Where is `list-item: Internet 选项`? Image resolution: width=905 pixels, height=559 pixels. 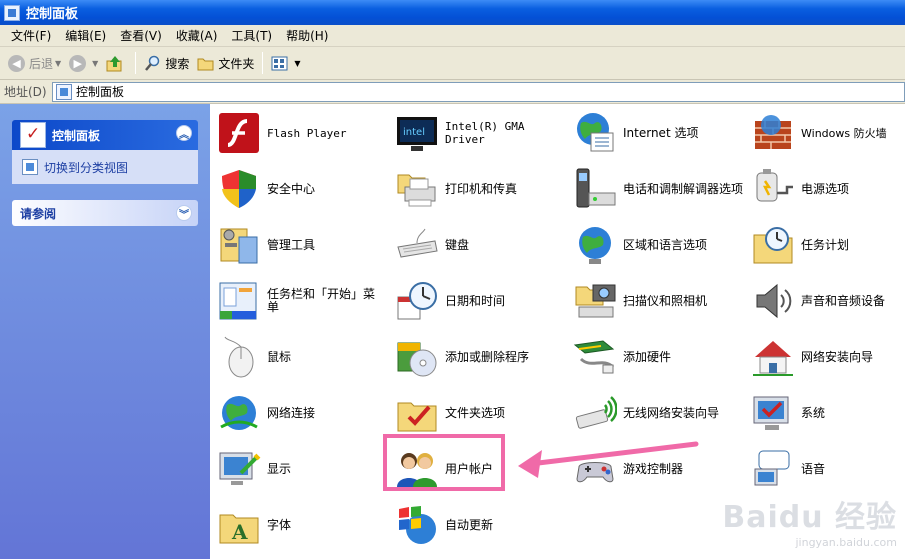
list-item: Internet 选项 is located at coordinates (658, 133).